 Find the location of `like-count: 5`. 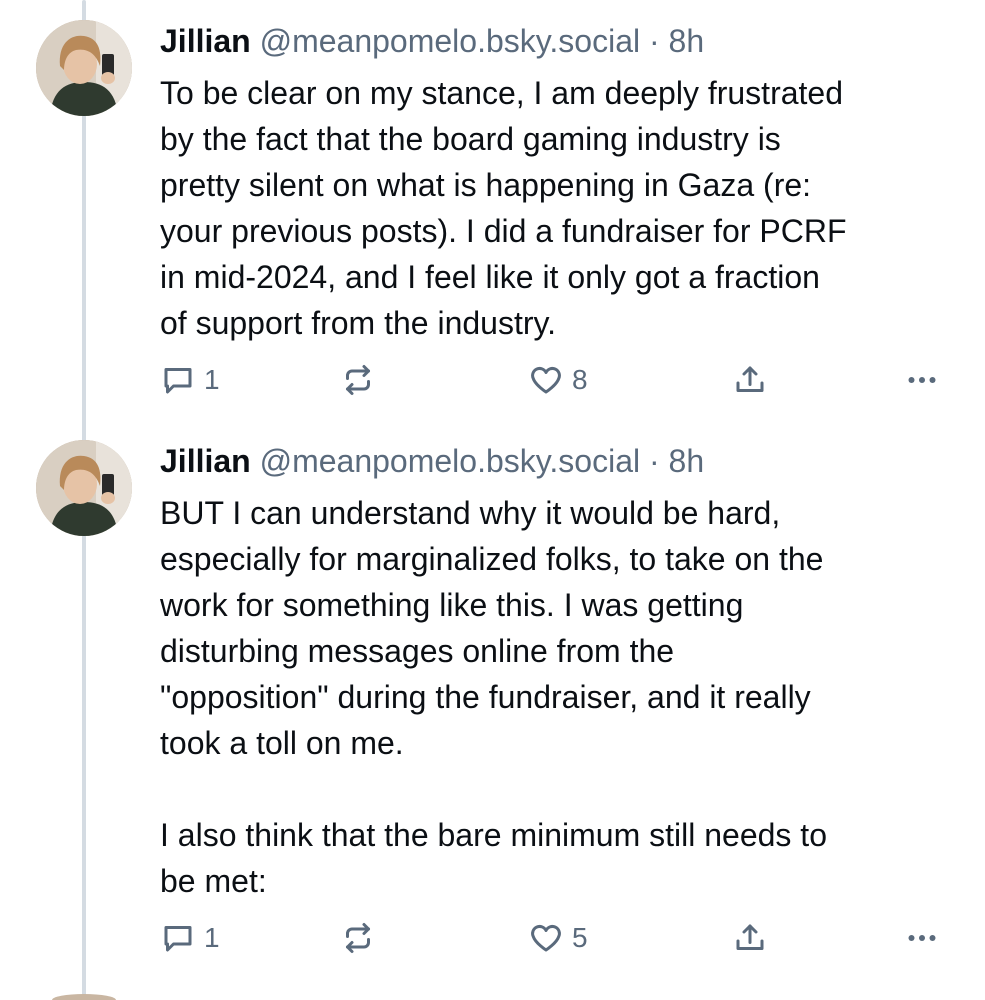

like-count: 5 is located at coordinates (580, 937).